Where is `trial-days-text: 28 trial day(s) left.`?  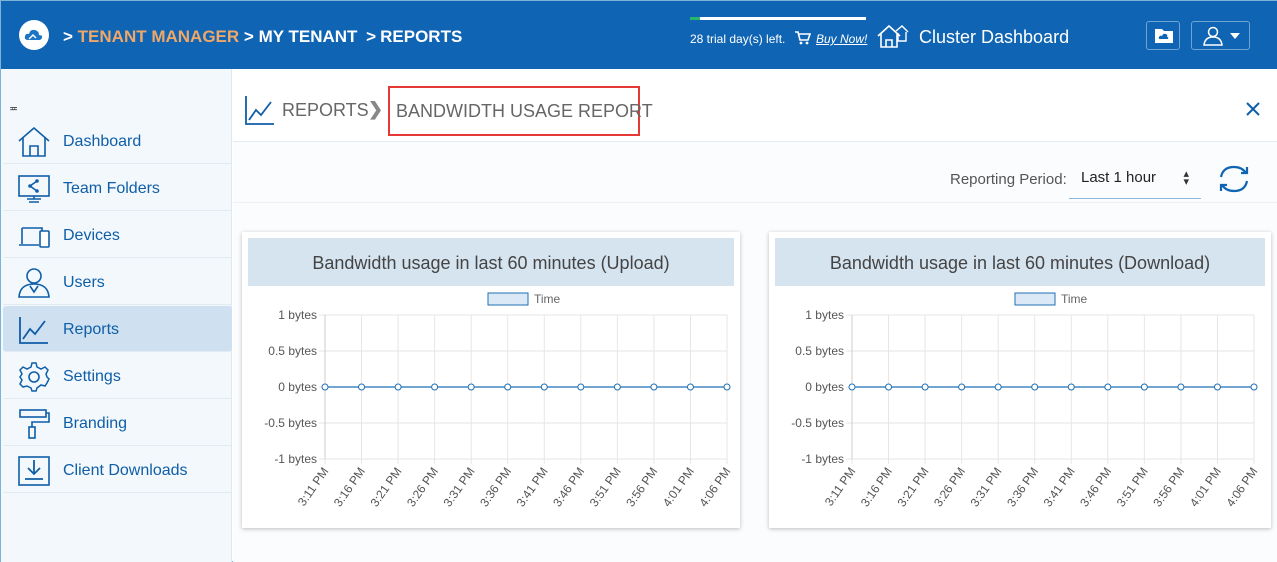 trial-days-text: 28 trial day(s) left. is located at coordinates (738, 39).